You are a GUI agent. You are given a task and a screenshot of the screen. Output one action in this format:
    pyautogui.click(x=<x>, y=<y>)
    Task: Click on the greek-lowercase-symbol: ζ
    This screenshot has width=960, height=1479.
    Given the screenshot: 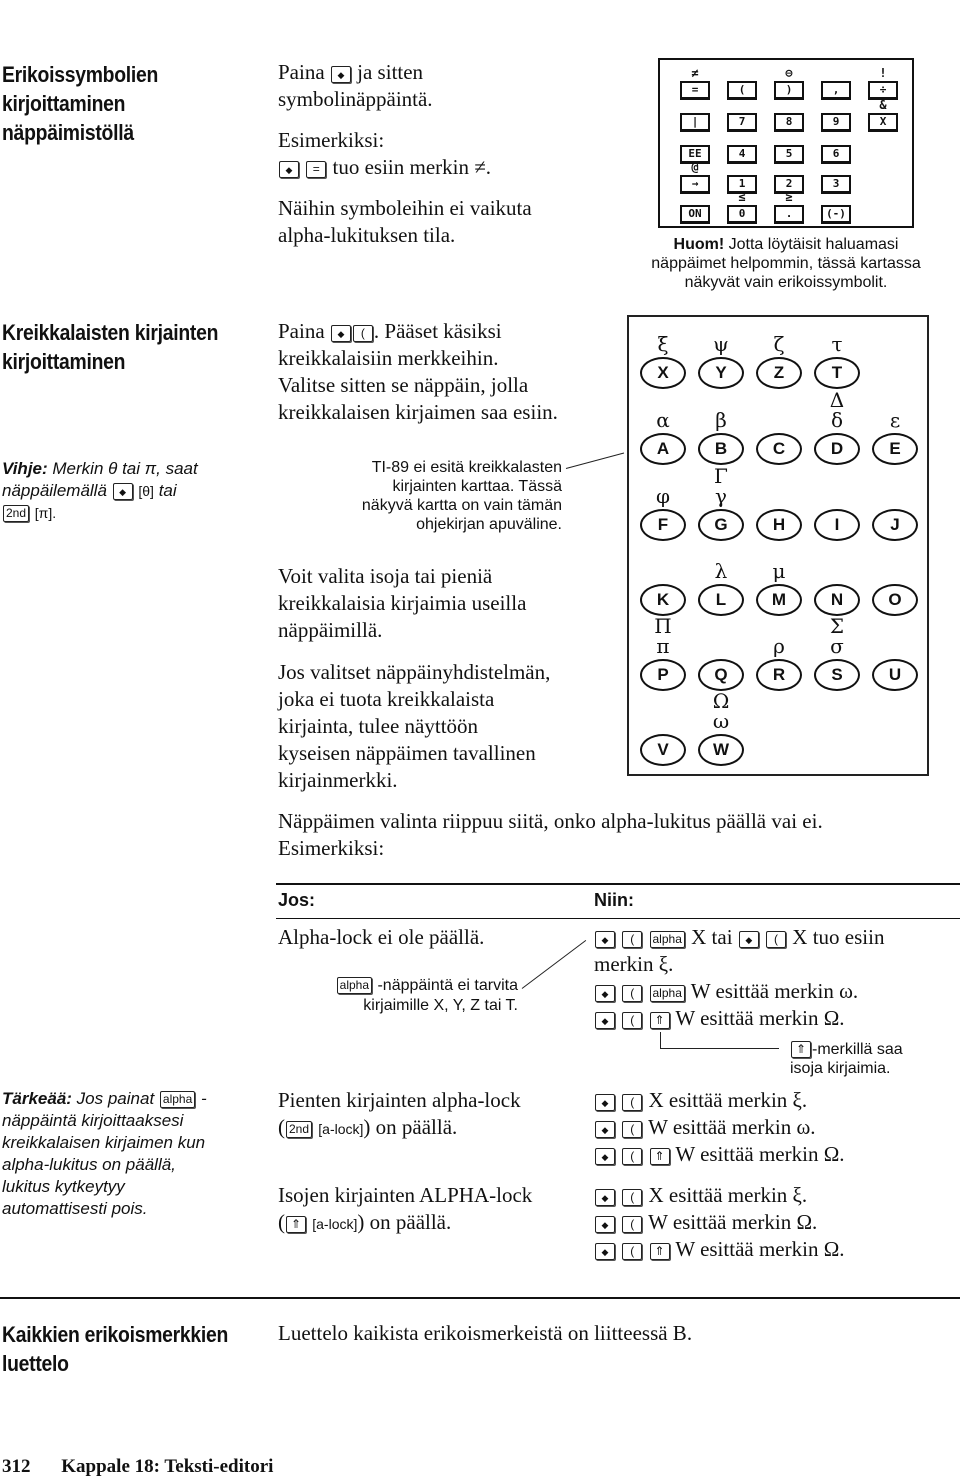 What is the action you would take?
    pyautogui.click(x=779, y=344)
    